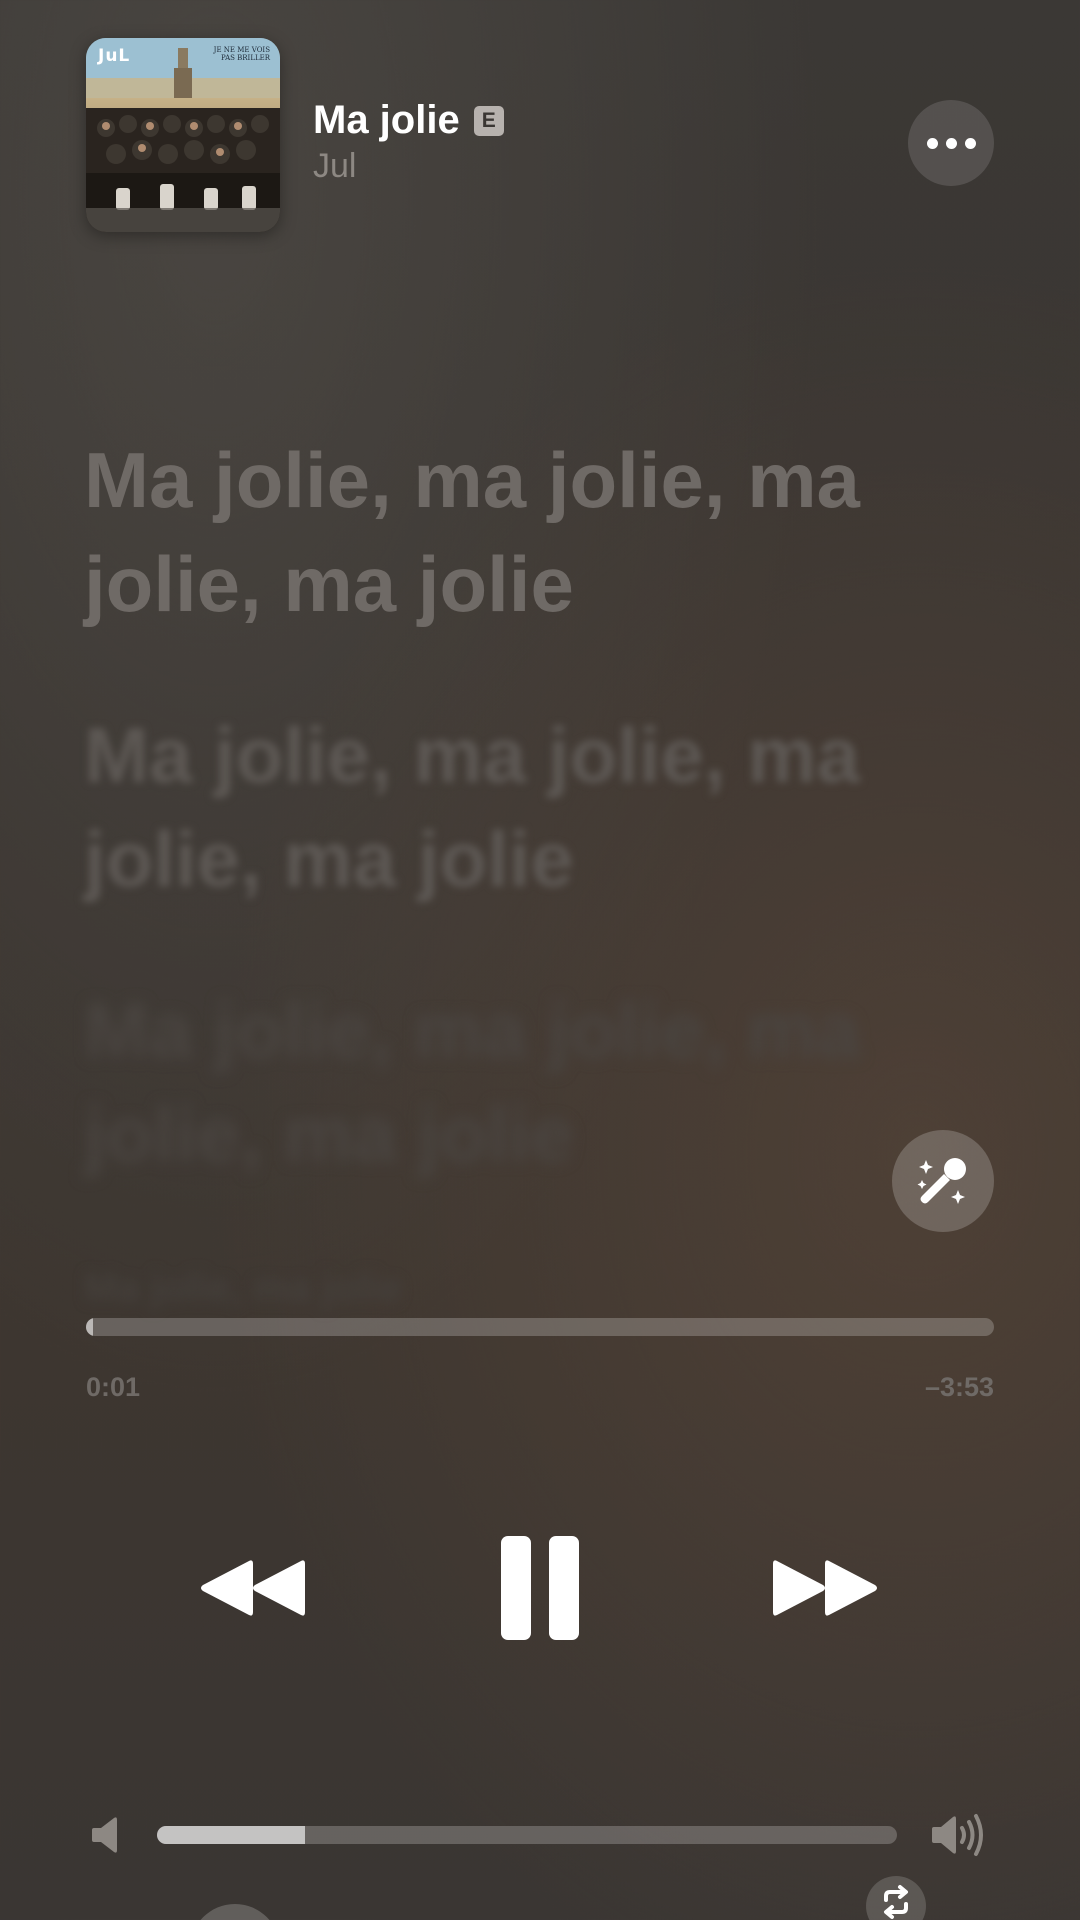 This screenshot has height=1920, width=1080. Describe the element at coordinates (959, 1387) in the screenshot. I see `remaining-time: –3:53` at that location.